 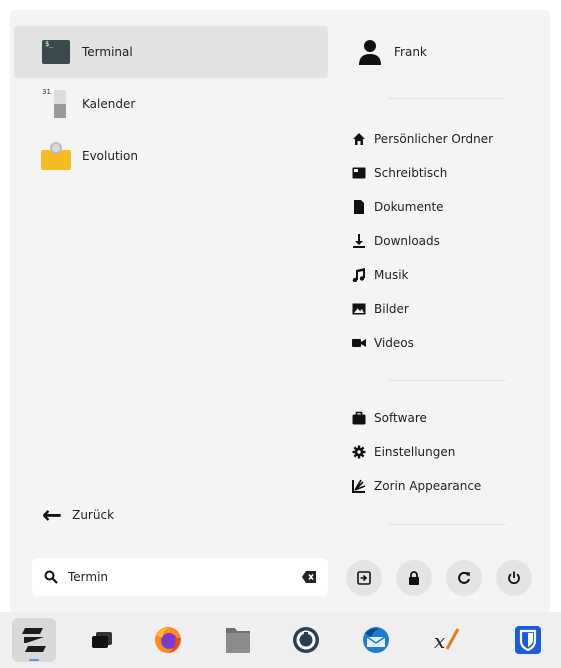 What do you see at coordinates (309, 577) in the screenshot?
I see `clear-search-icon` at bounding box center [309, 577].